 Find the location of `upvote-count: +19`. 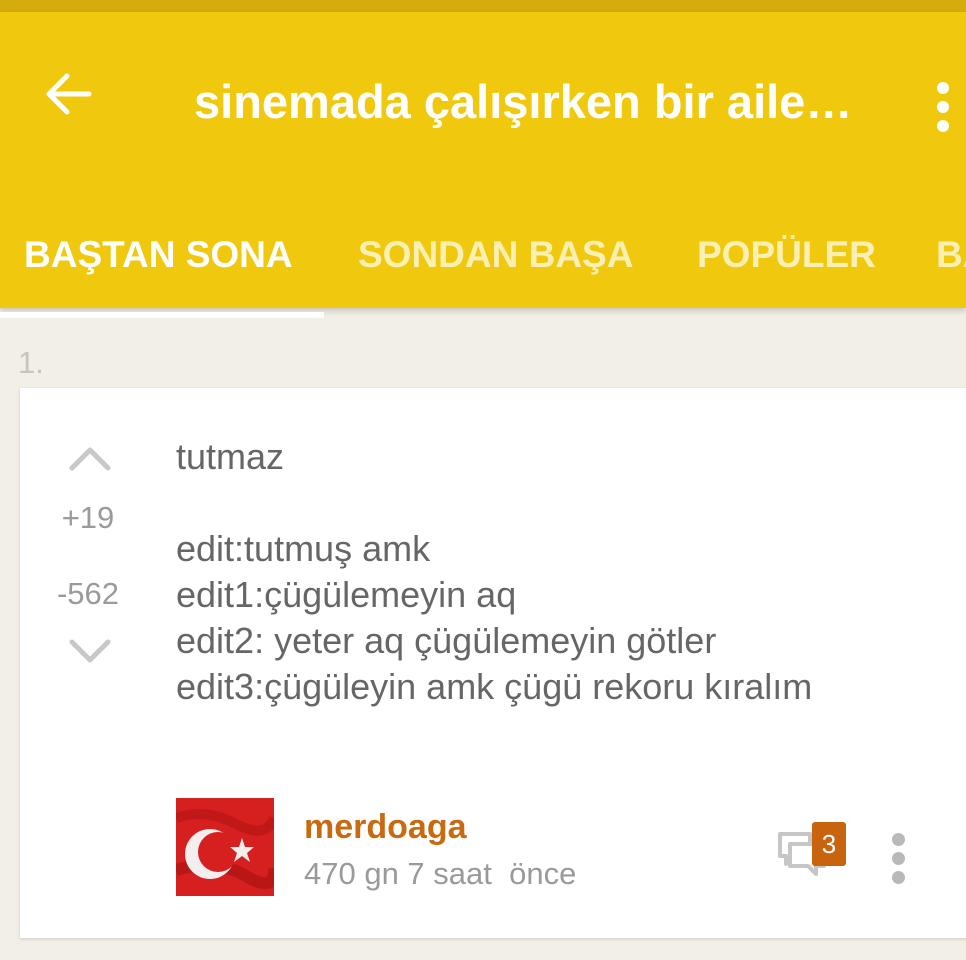

upvote-count: +19 is located at coordinates (88, 517).